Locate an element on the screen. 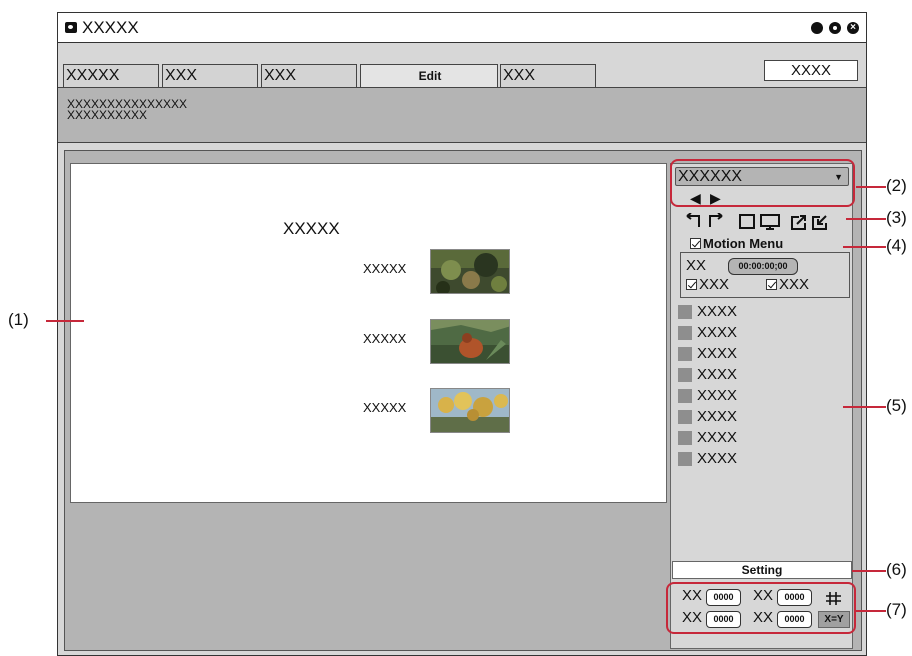 This screenshot has width=912, height=656. top-right-button: XXXX is located at coordinates (811, 70).